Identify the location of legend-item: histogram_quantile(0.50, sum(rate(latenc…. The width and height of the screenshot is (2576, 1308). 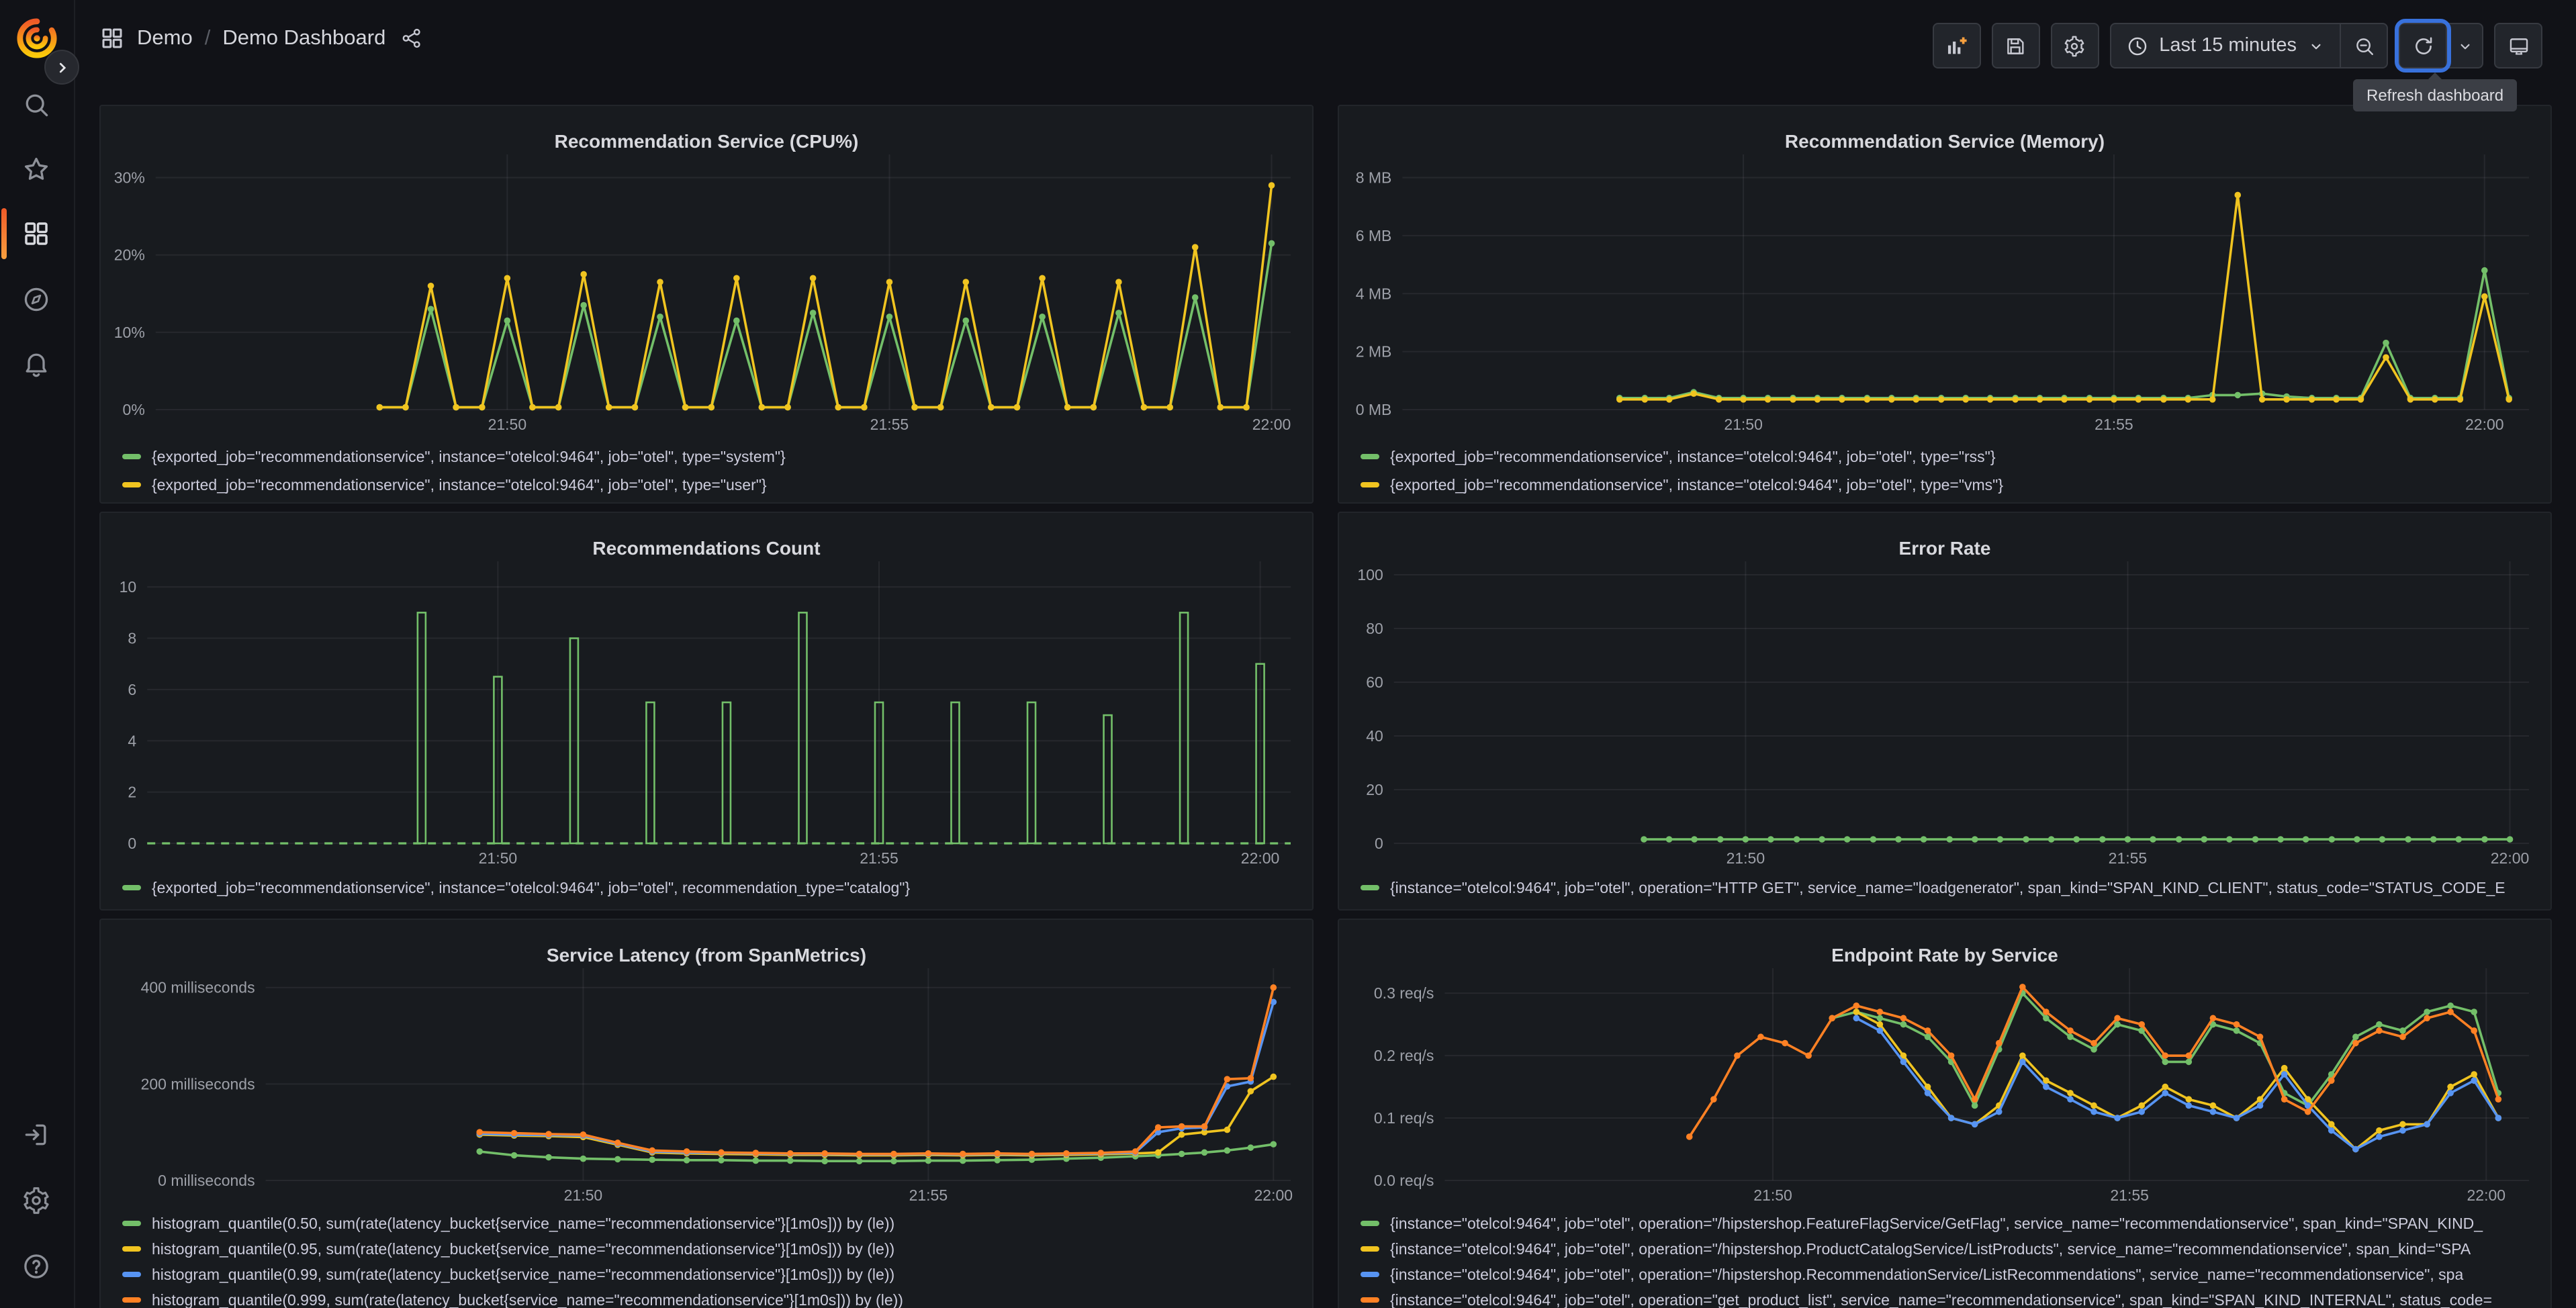
(713, 1225).